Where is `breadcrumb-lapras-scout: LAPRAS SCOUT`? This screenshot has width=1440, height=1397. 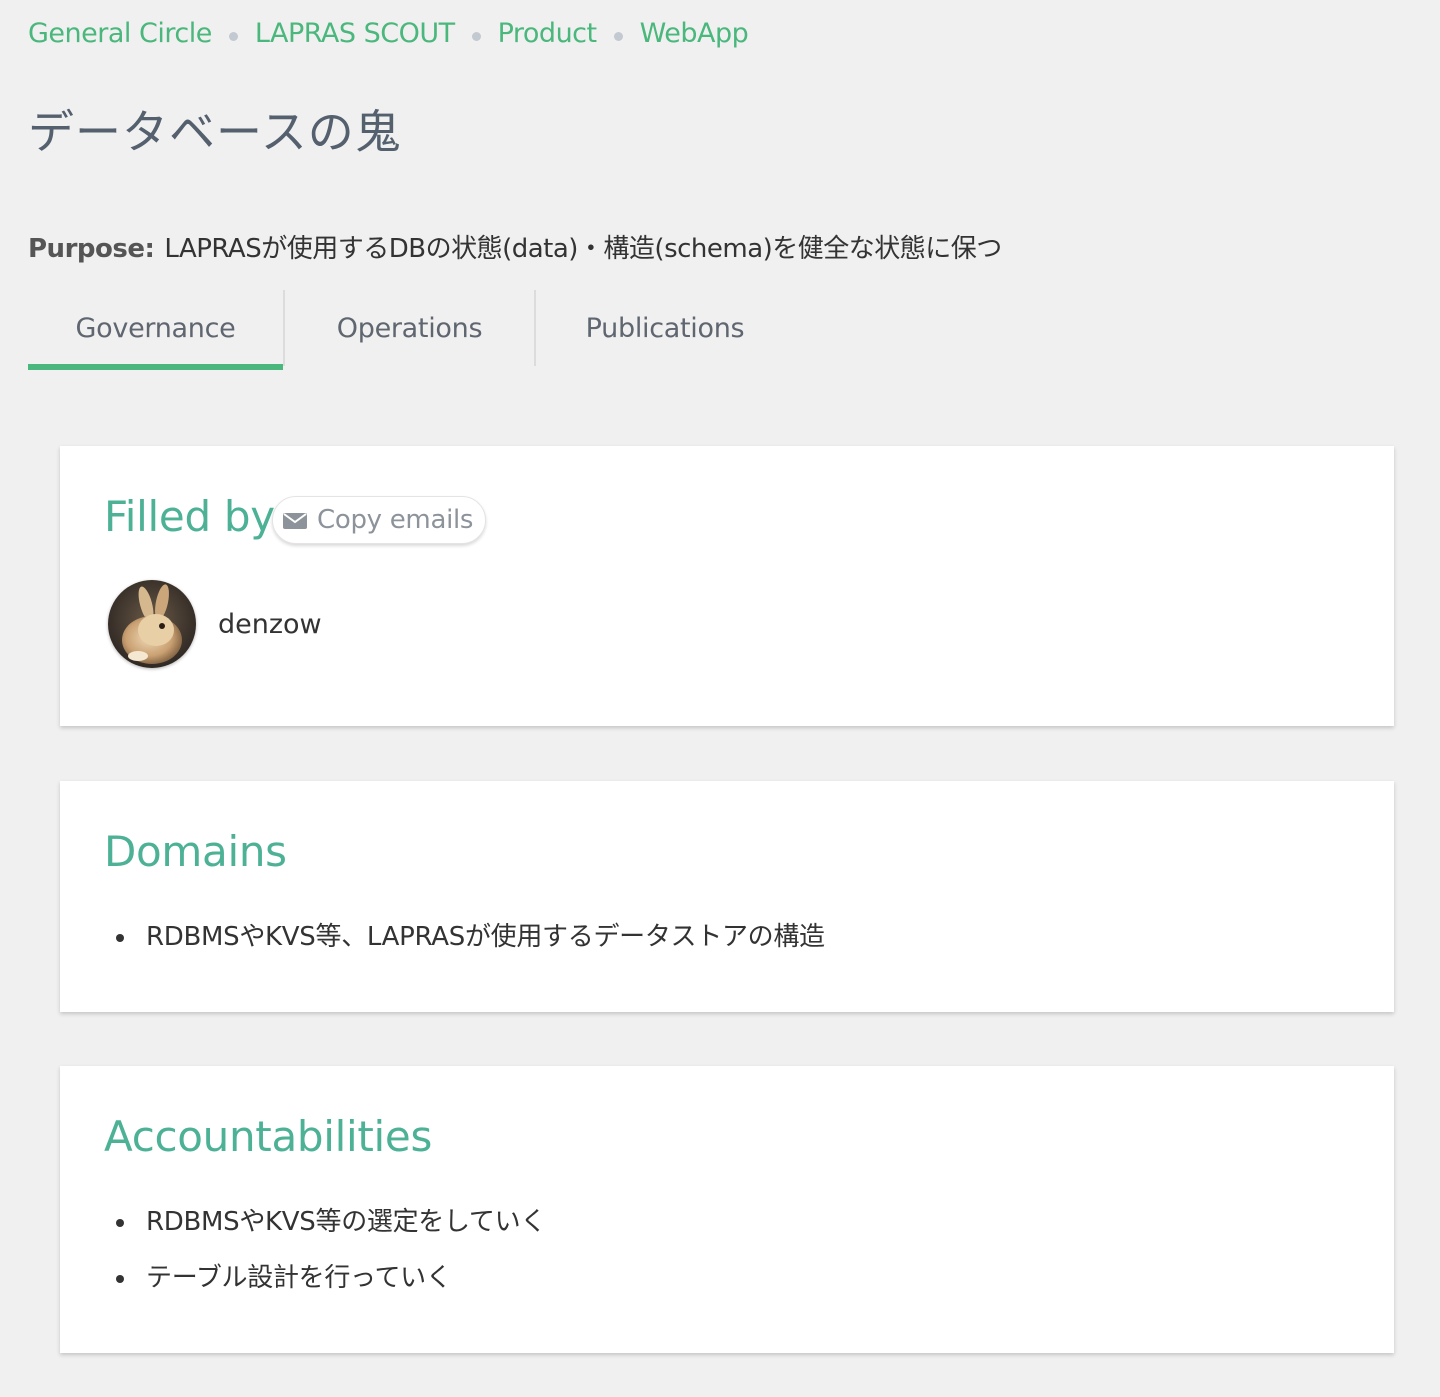 breadcrumb-lapras-scout: LAPRAS SCOUT is located at coordinates (355, 33).